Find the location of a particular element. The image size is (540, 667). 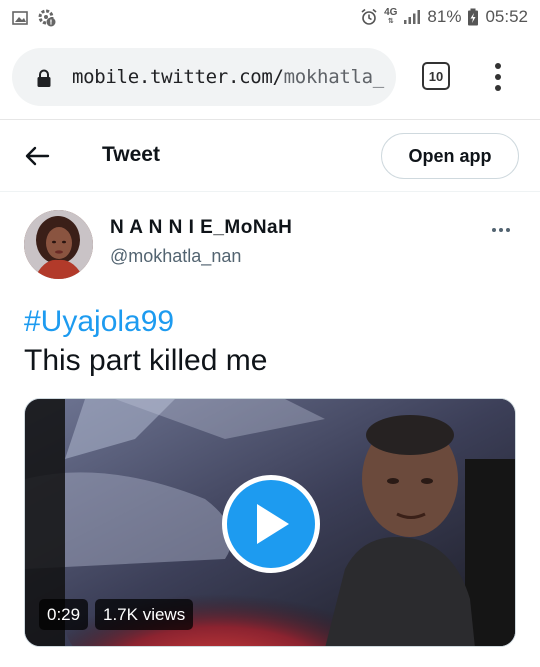

avatar-image is located at coordinates (58, 244).